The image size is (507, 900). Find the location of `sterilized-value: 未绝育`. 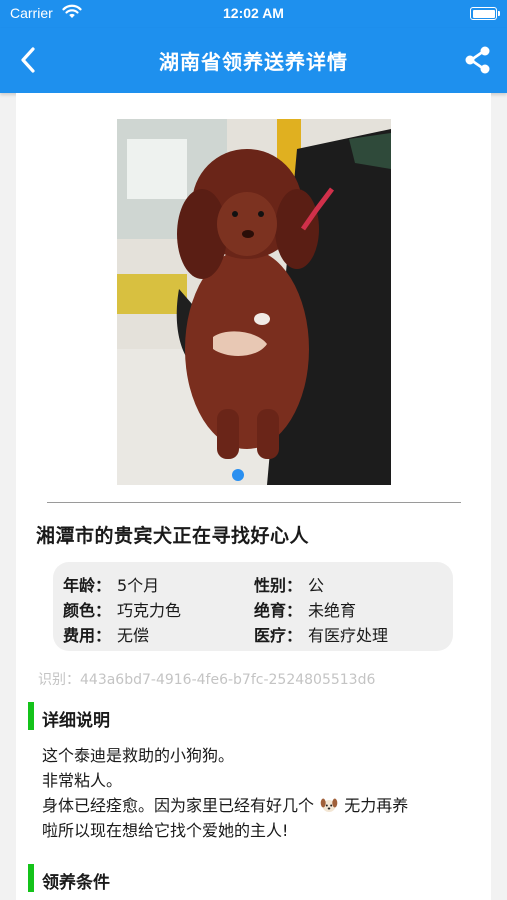

sterilized-value: 未绝育 is located at coordinates (332, 610).